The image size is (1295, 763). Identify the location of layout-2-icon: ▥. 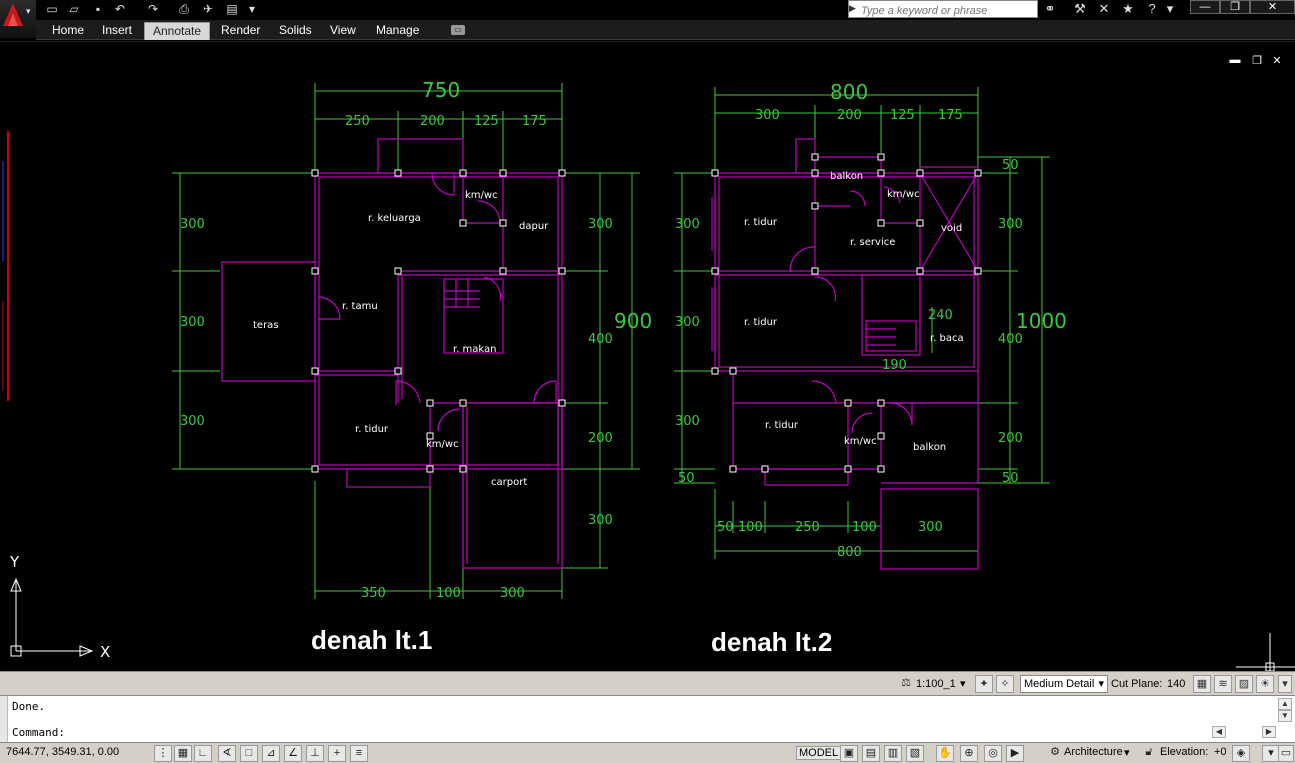
(893, 753).